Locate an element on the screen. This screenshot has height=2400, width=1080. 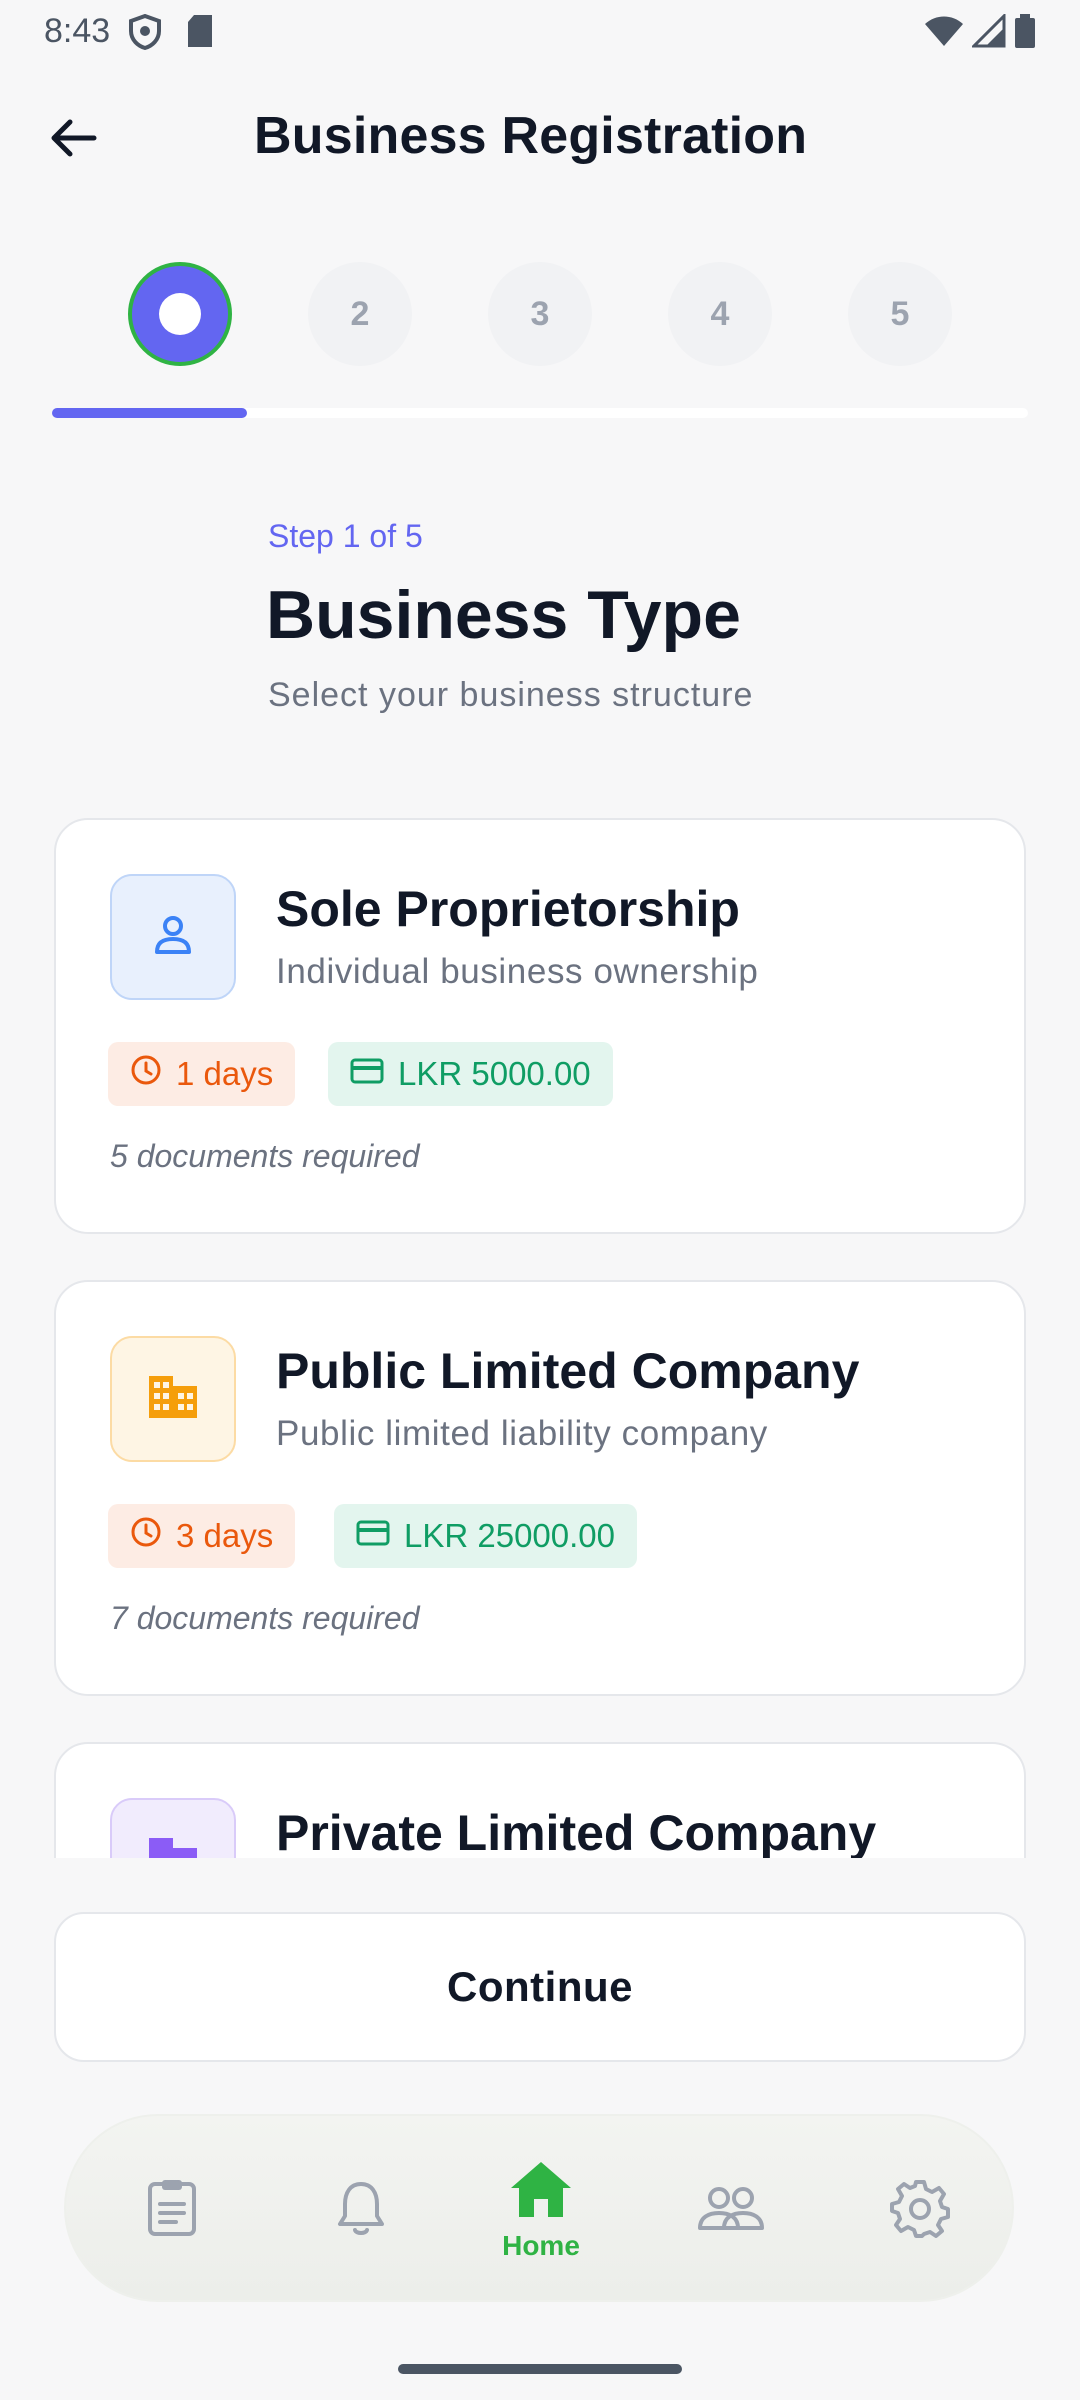
current-step-dot is located at coordinates (180, 314).